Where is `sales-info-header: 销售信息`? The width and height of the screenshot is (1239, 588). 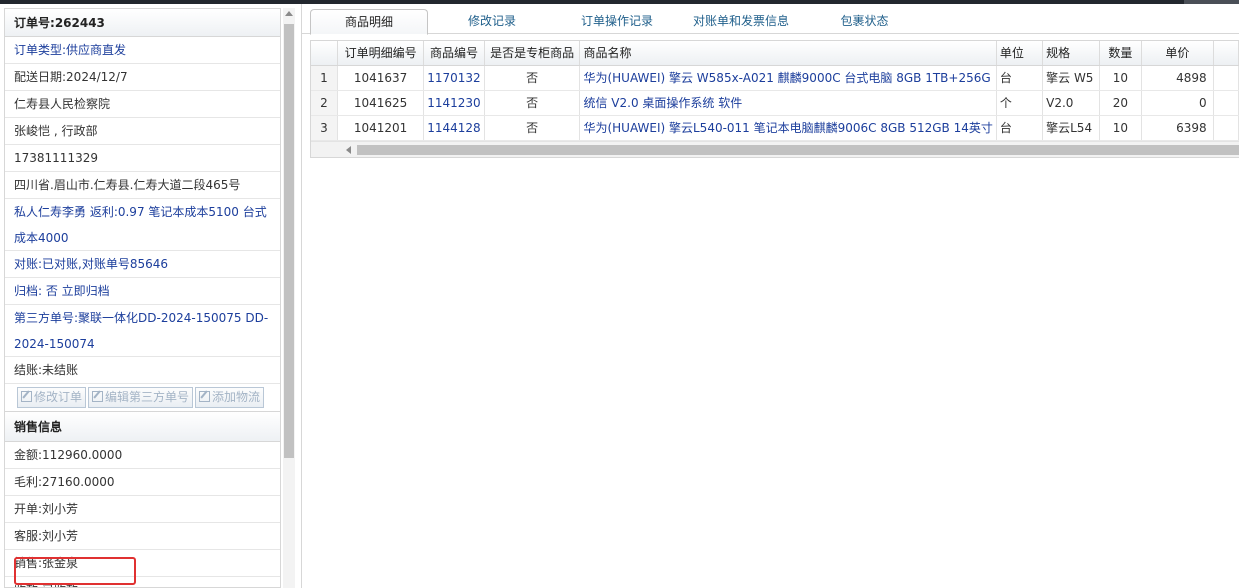 sales-info-header: 销售信息 is located at coordinates (142, 427).